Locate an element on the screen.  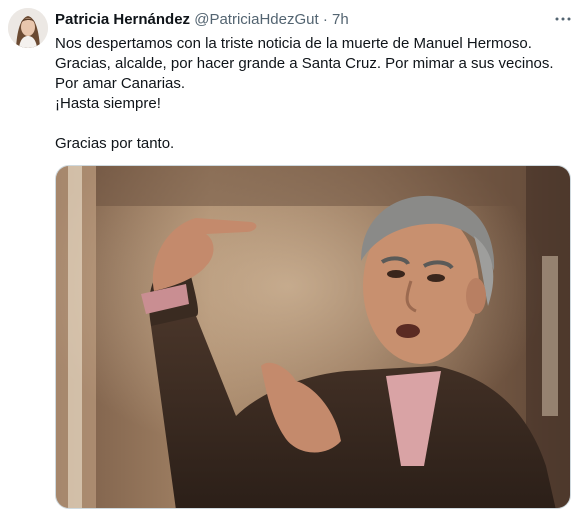
author-avatar is located at coordinates (28, 28).